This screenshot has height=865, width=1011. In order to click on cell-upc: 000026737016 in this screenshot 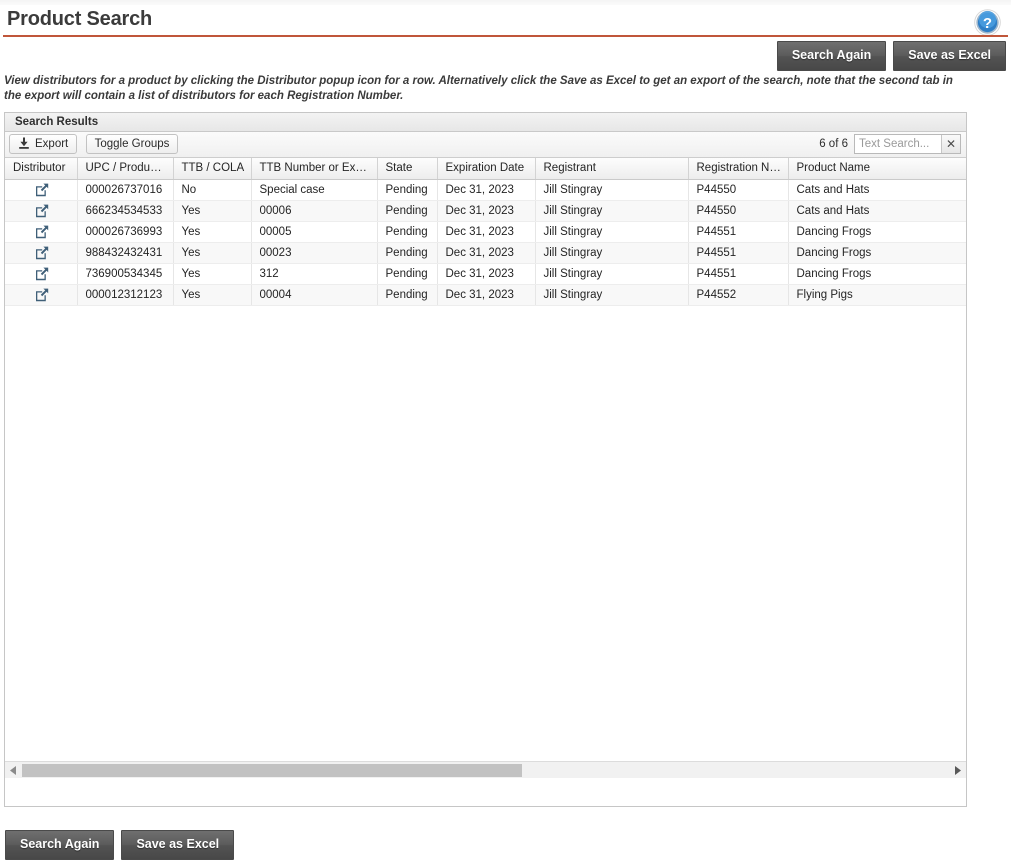, I will do `click(125, 190)`.